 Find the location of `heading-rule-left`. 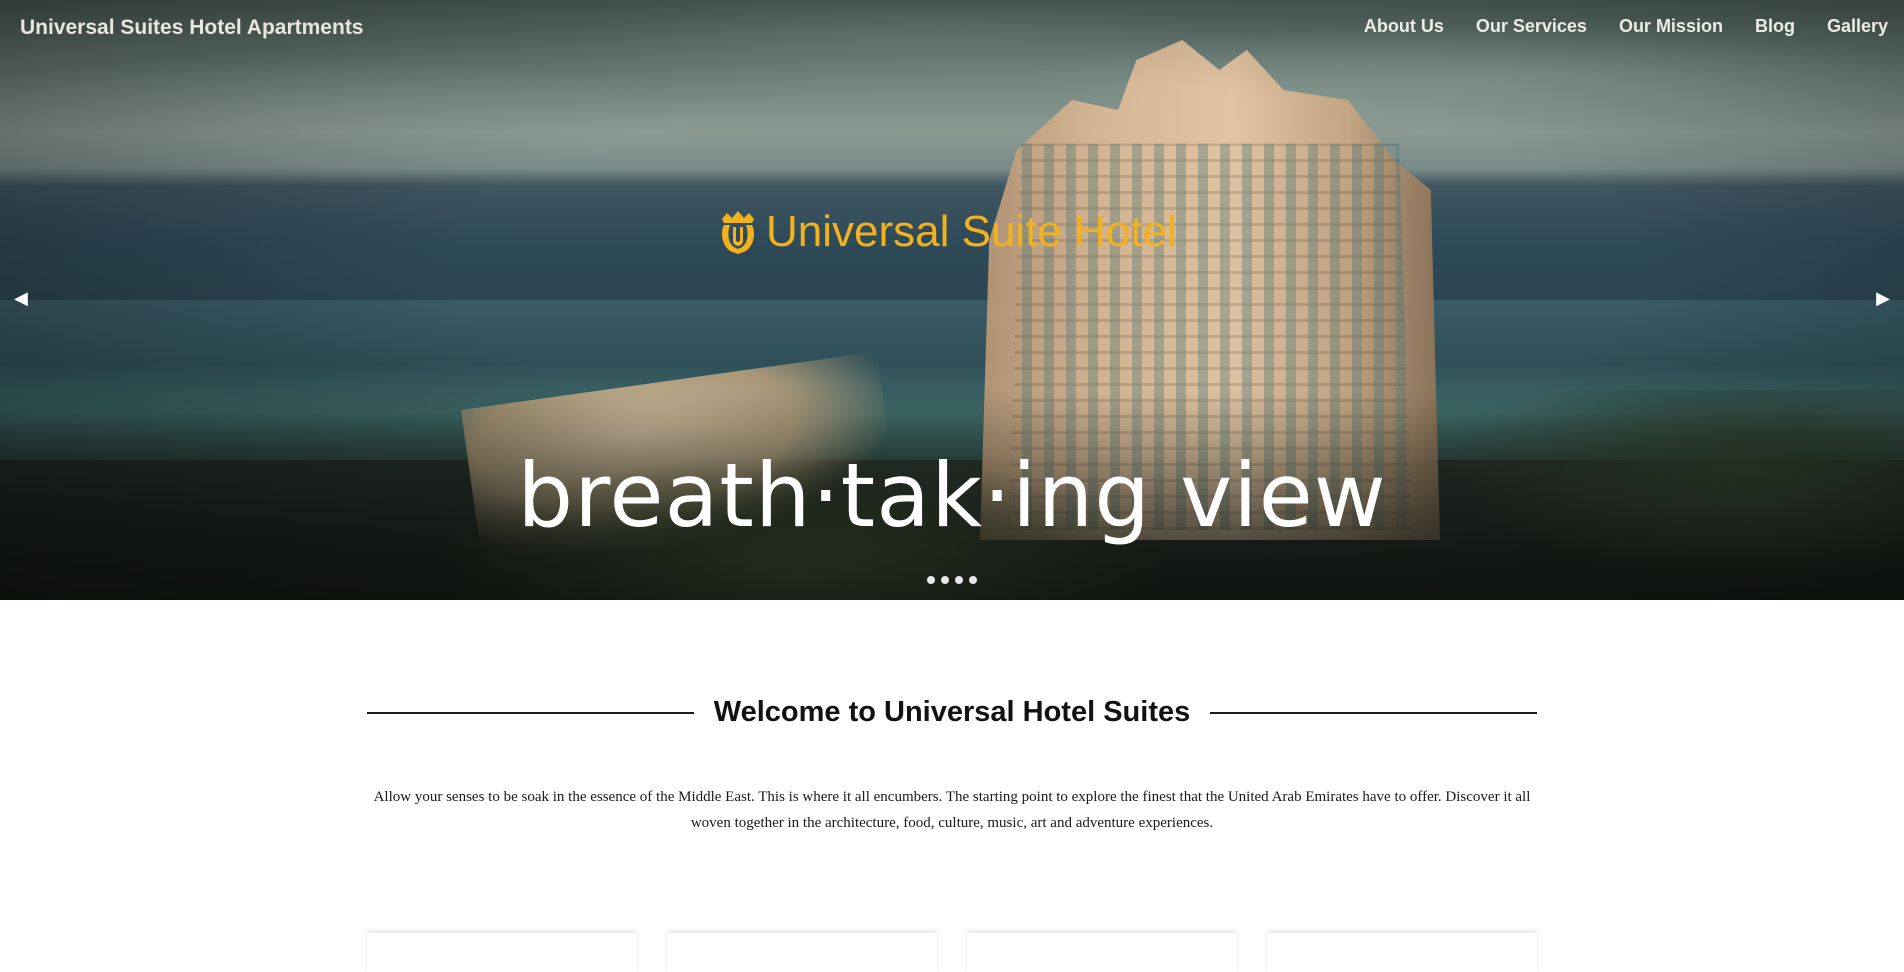

heading-rule-left is located at coordinates (530, 712).